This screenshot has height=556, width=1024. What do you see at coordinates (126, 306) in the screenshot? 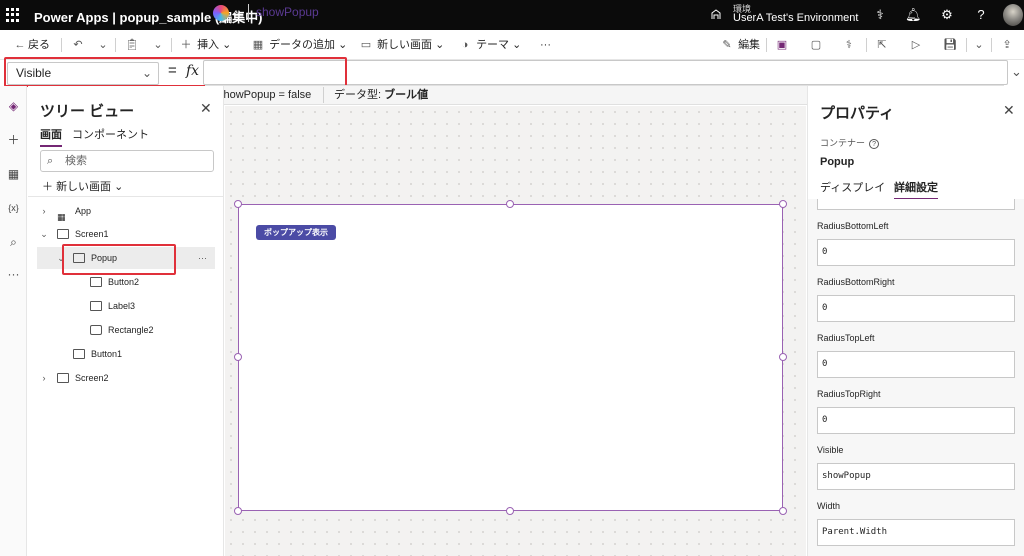
I see `tree-node-label3: Label3` at bounding box center [126, 306].